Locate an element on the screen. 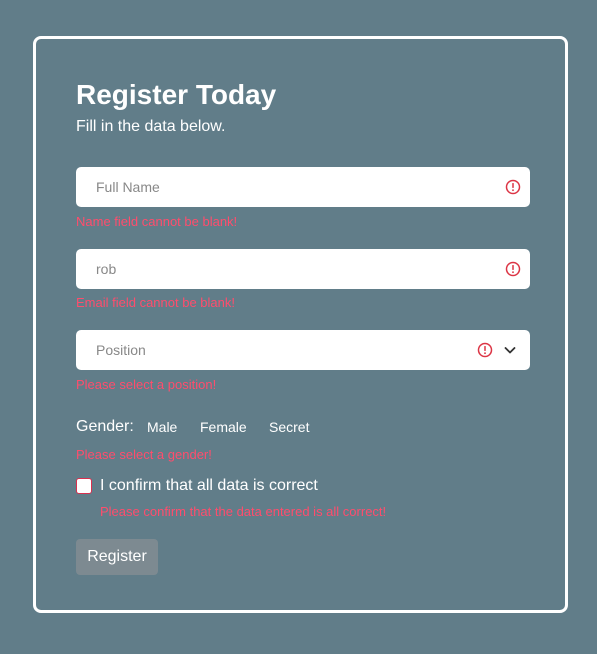 The width and height of the screenshot is (597, 654). email-field: rob is located at coordinates (303, 269).